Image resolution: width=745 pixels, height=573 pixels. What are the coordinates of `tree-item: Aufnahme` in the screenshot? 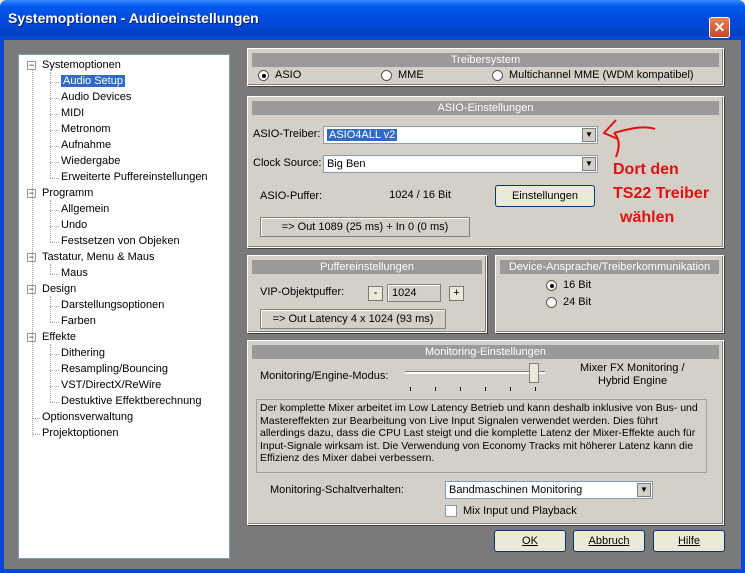 It's located at (86, 145).